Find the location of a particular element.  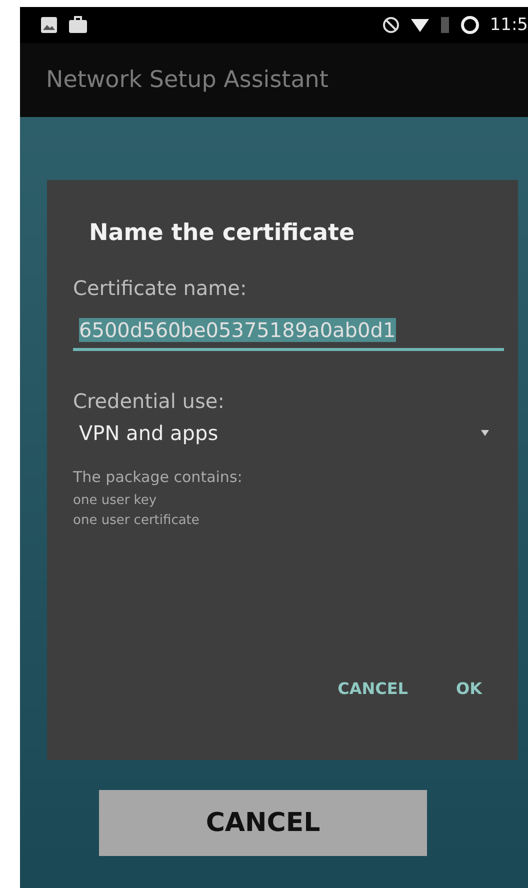

dialog-title: Name the certificate is located at coordinates (222, 233).